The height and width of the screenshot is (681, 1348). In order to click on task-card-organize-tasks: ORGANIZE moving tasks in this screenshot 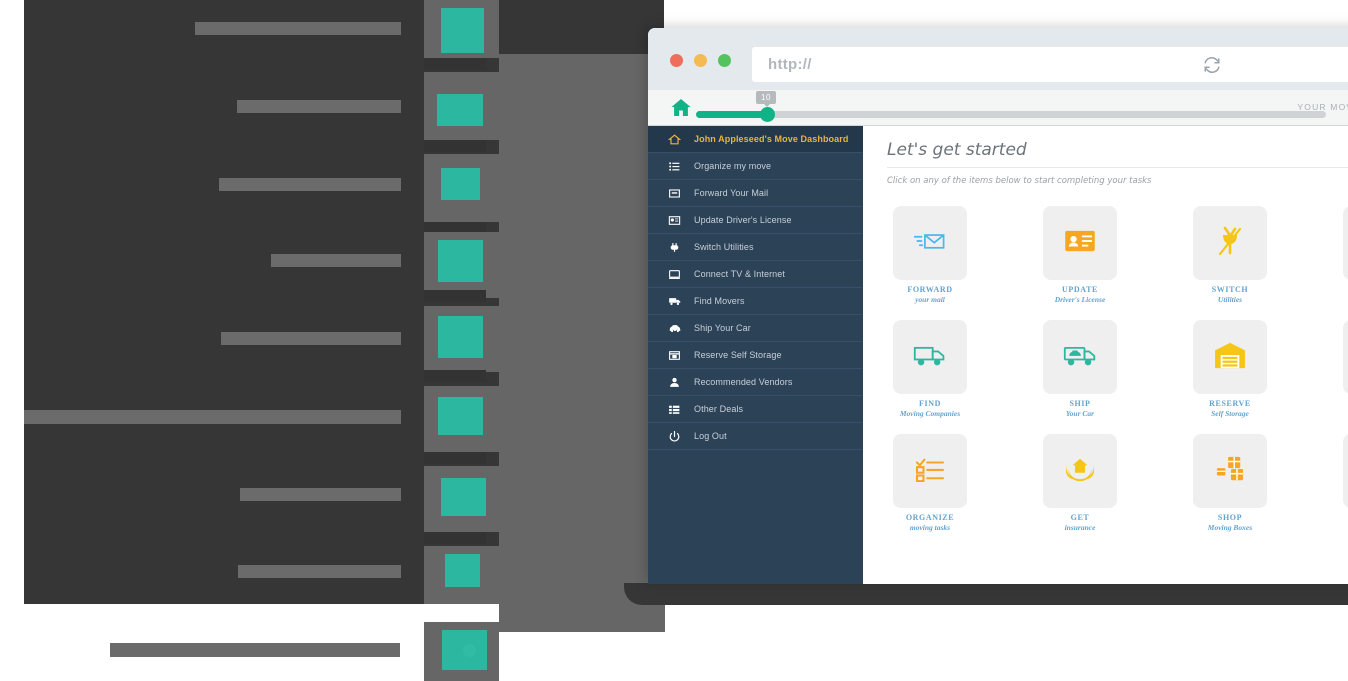, I will do `click(962, 483)`.